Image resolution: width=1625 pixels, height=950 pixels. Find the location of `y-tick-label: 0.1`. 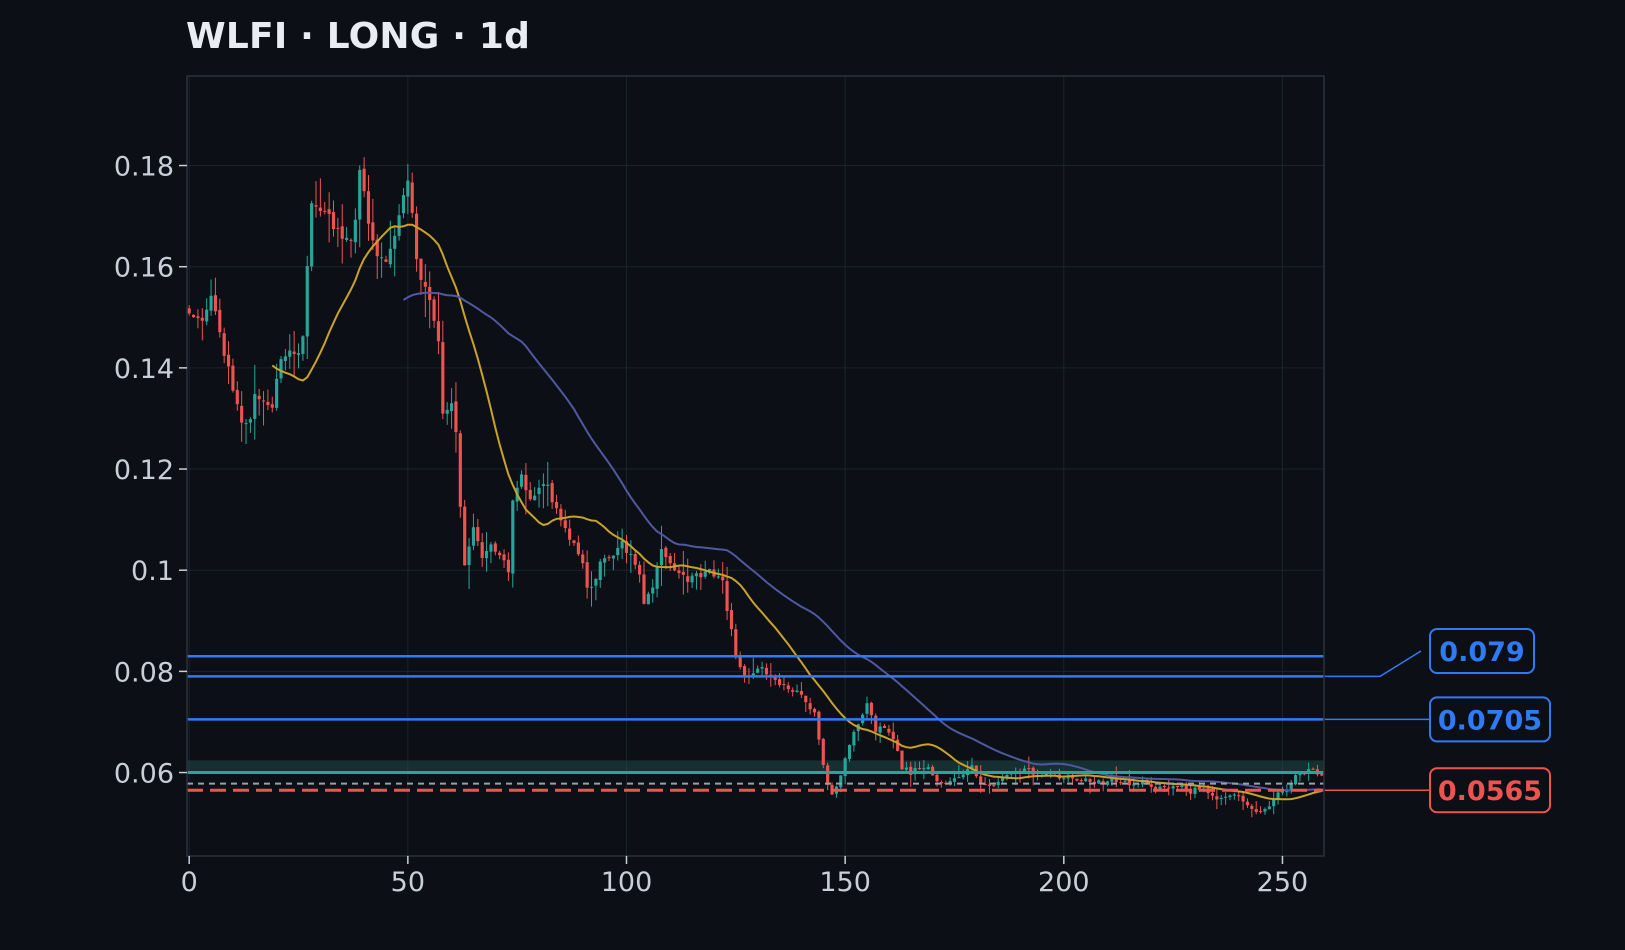

y-tick-label: 0.1 is located at coordinates (152, 571).